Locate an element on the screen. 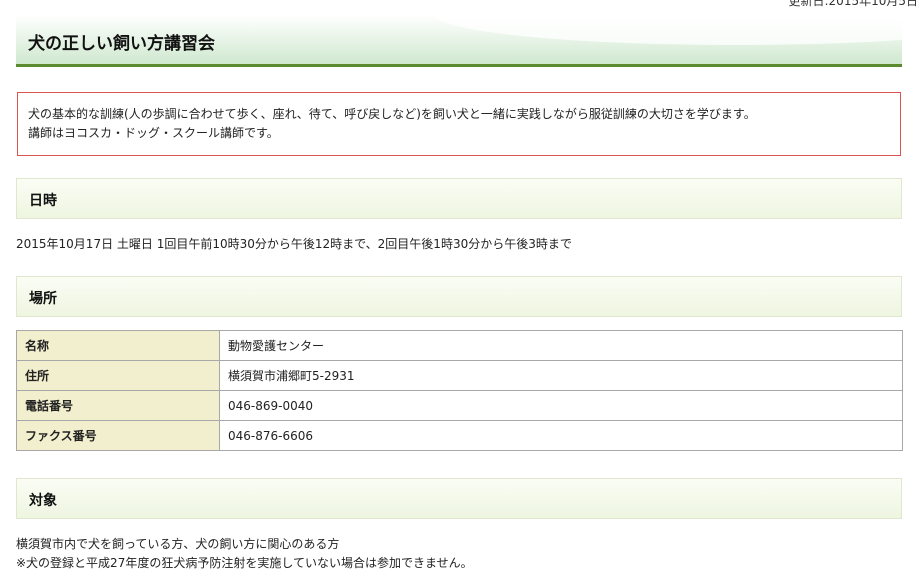 The image size is (920, 587). place-heading: 場所 is located at coordinates (43, 299).